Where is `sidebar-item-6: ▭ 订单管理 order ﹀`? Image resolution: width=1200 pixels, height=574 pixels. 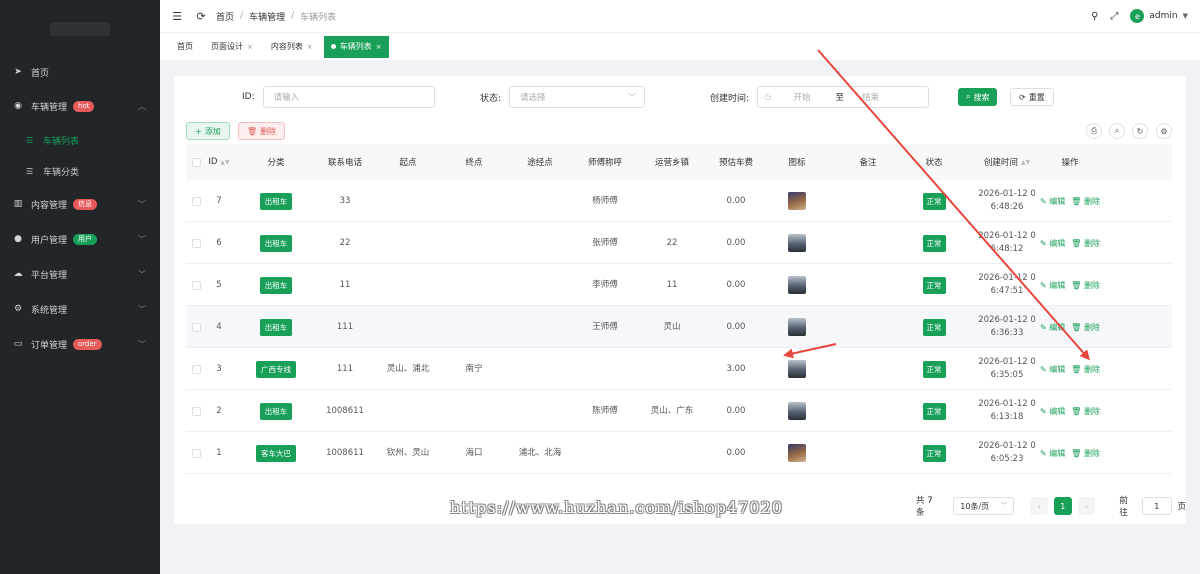 sidebar-item-6: ▭ 订单管理 order ﹀ is located at coordinates (80, 344).